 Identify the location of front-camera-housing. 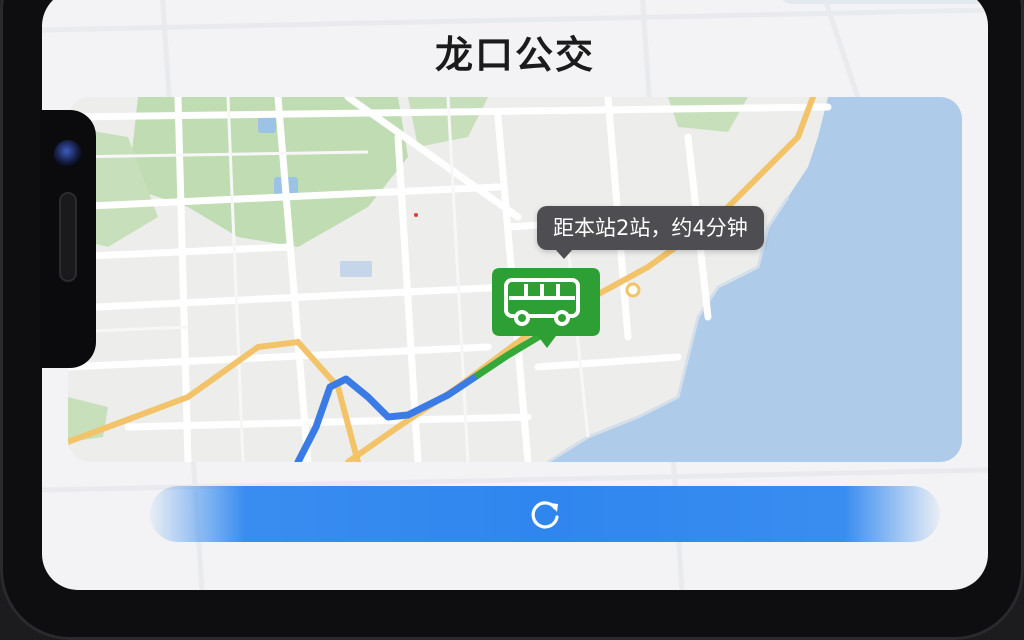
(68, 239).